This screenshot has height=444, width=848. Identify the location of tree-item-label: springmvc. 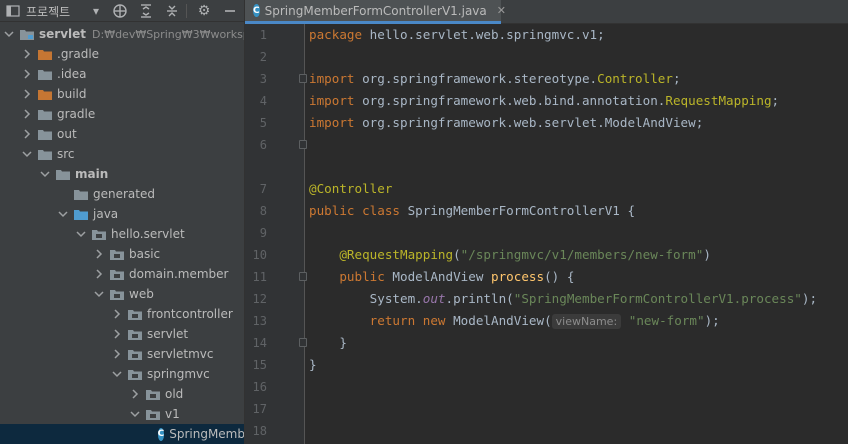
(178, 374).